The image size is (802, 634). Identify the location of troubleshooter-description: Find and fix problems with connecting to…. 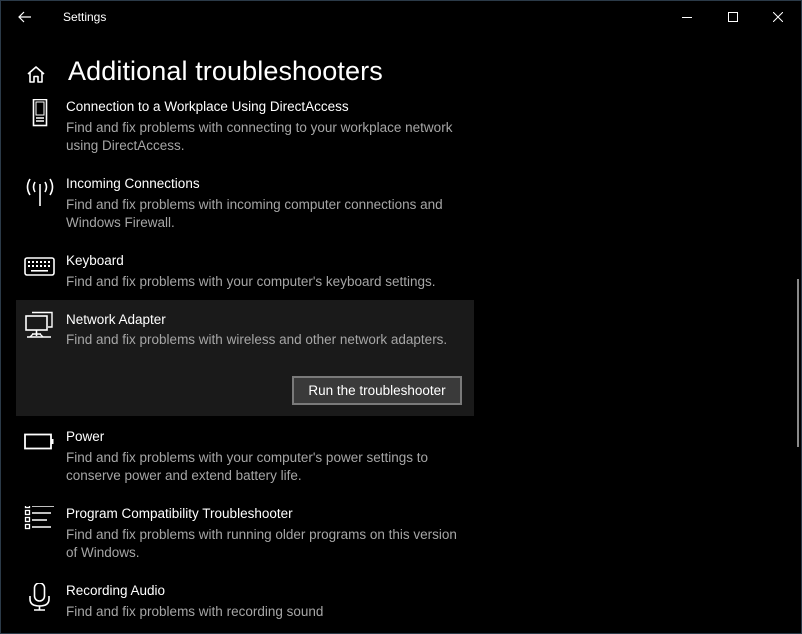
(259, 136).